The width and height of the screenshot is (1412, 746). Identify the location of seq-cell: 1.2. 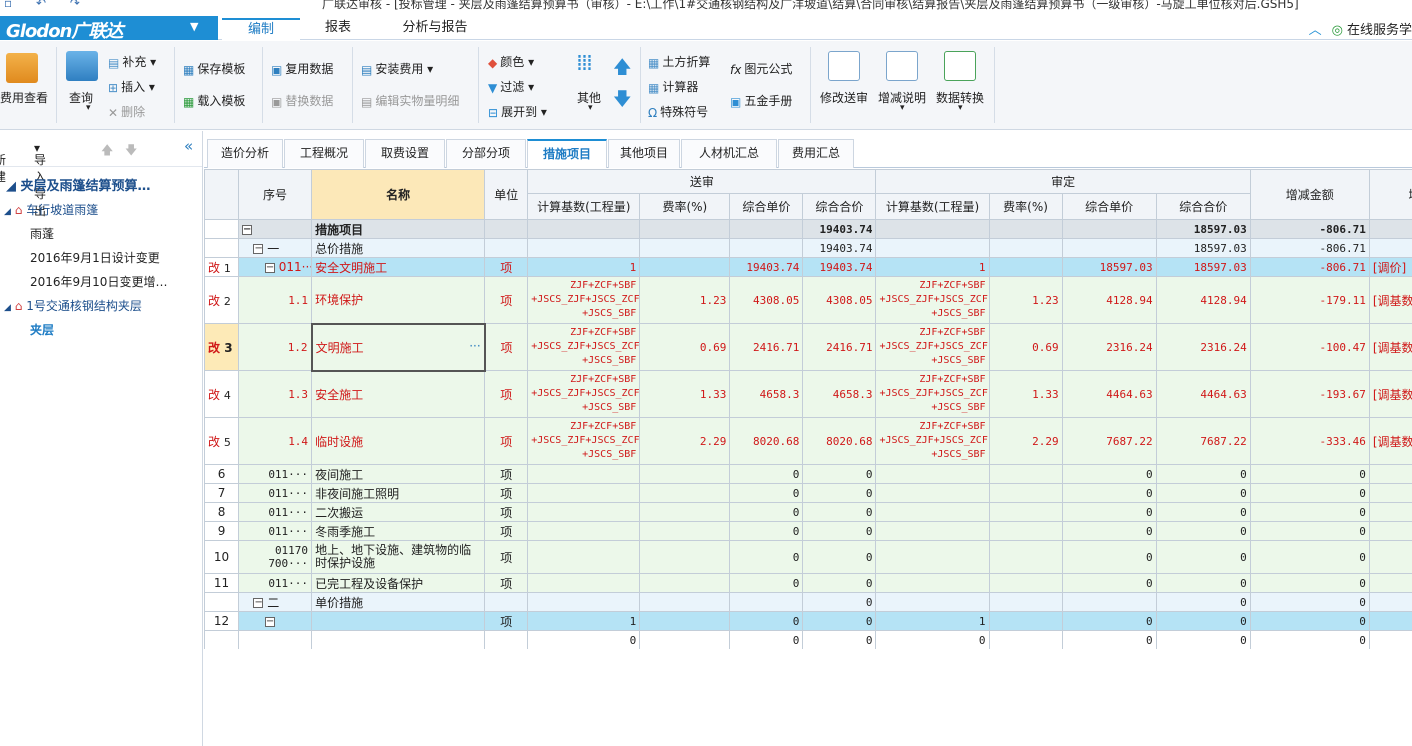
(275, 347).